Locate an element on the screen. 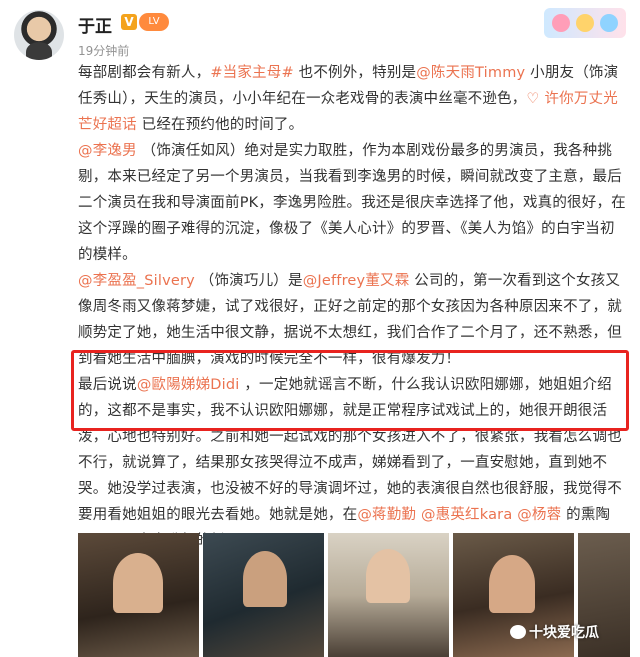  mention-link: @蒋勤勤 is located at coordinates (386, 515).